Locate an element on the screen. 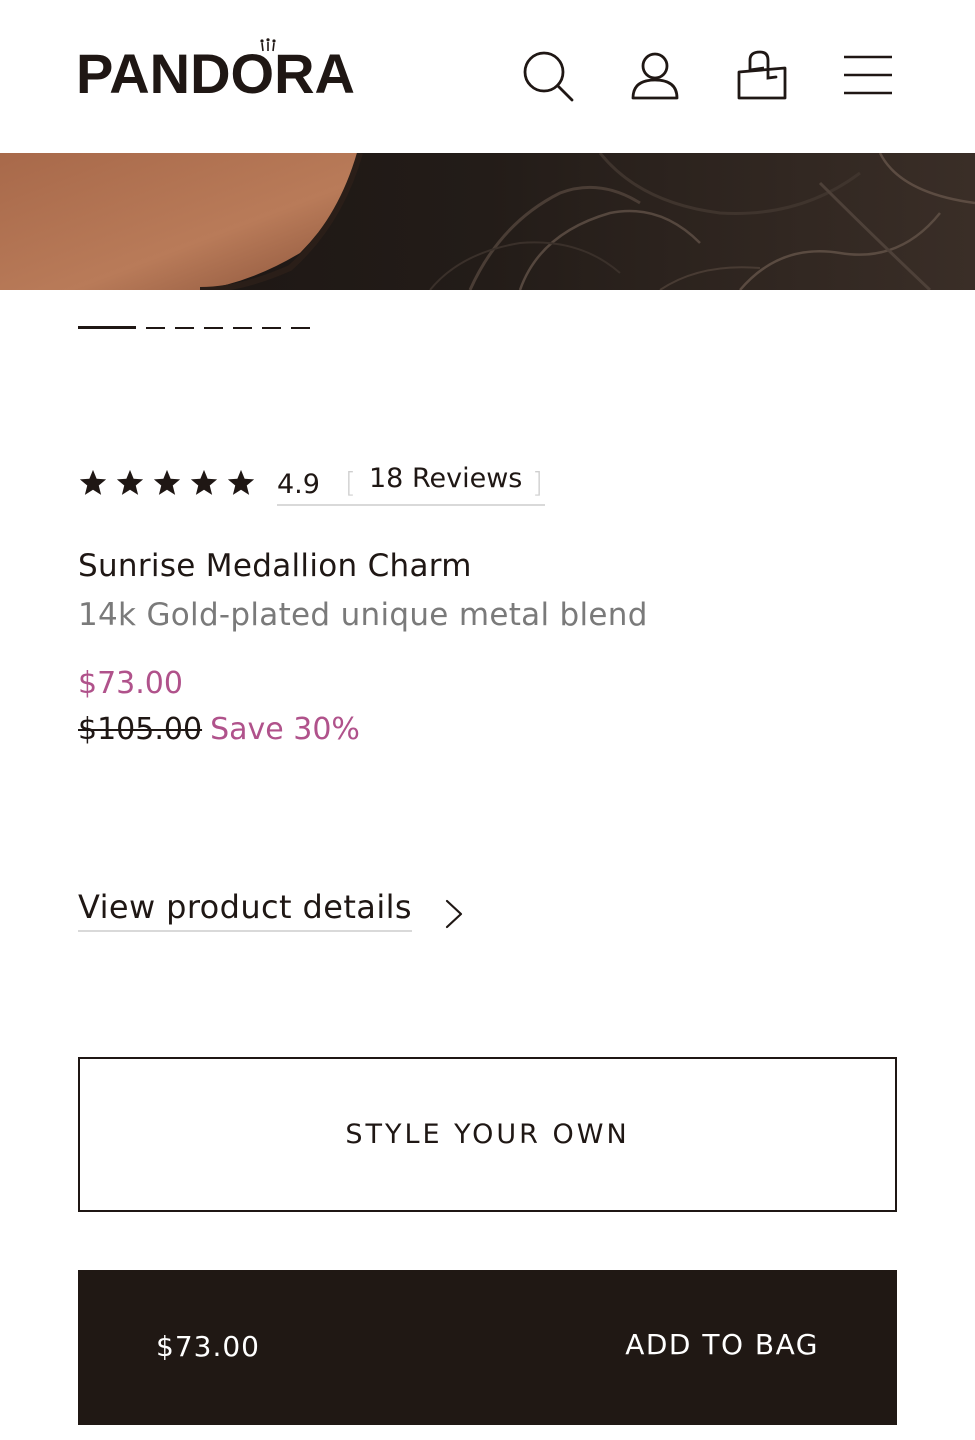 The height and width of the screenshot is (1440, 975). bracket-left: [ is located at coordinates (350, 482).